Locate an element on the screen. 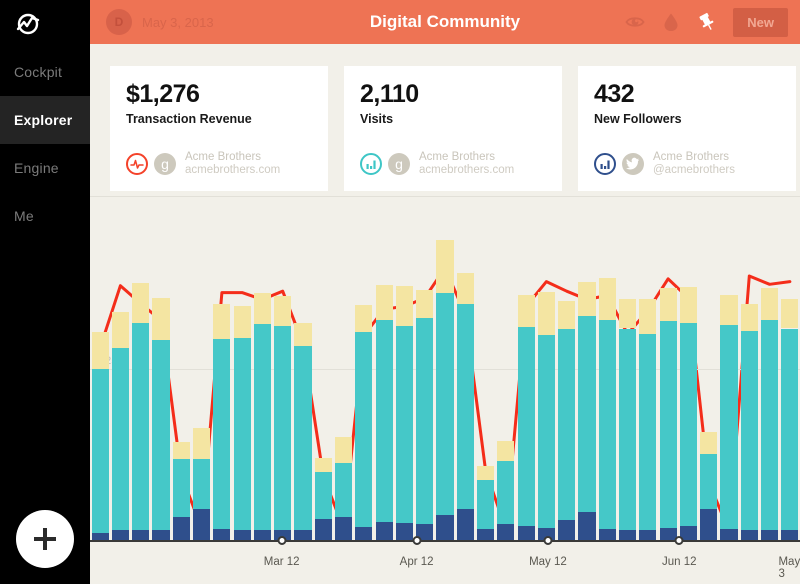 The height and width of the screenshot is (584, 800). avatar: D is located at coordinates (119, 22).